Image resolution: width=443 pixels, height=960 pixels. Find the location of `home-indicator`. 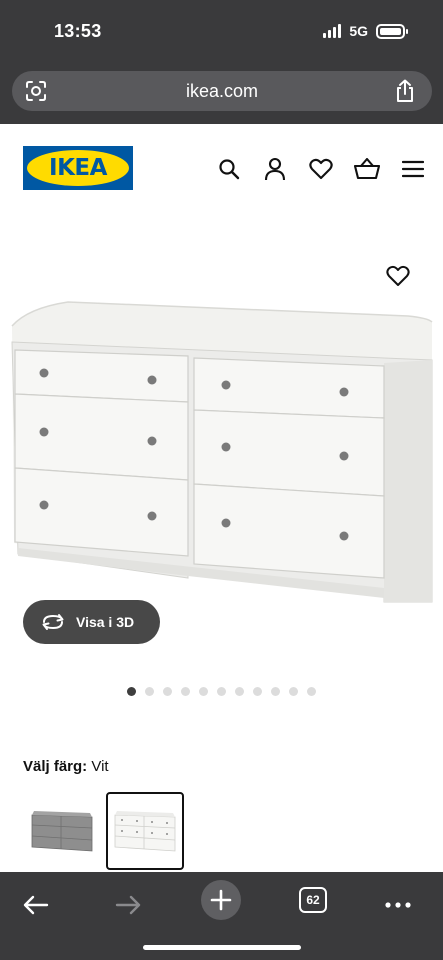

home-indicator is located at coordinates (222, 947).